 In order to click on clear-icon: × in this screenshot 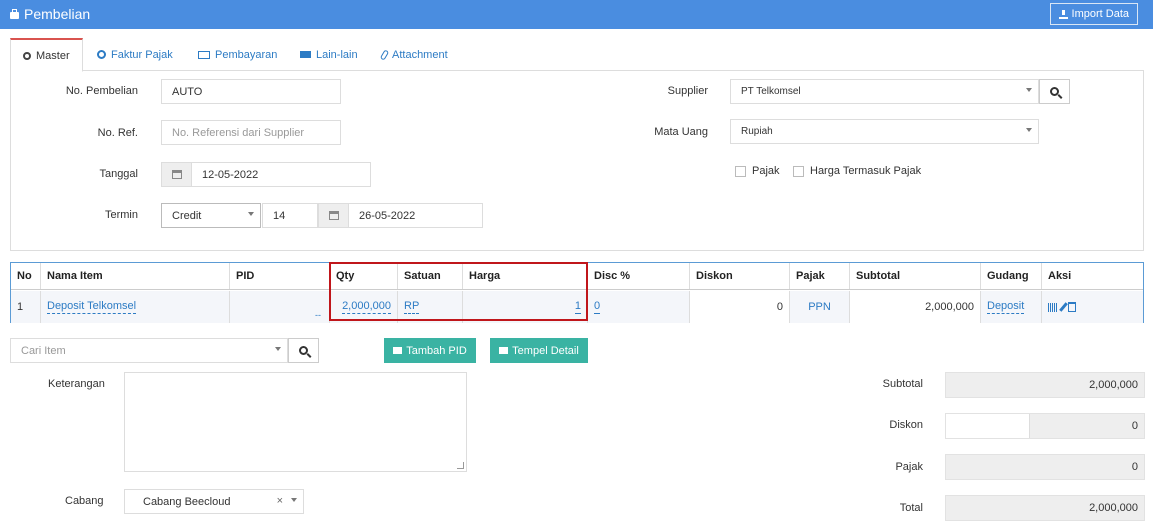, I will do `click(280, 501)`.